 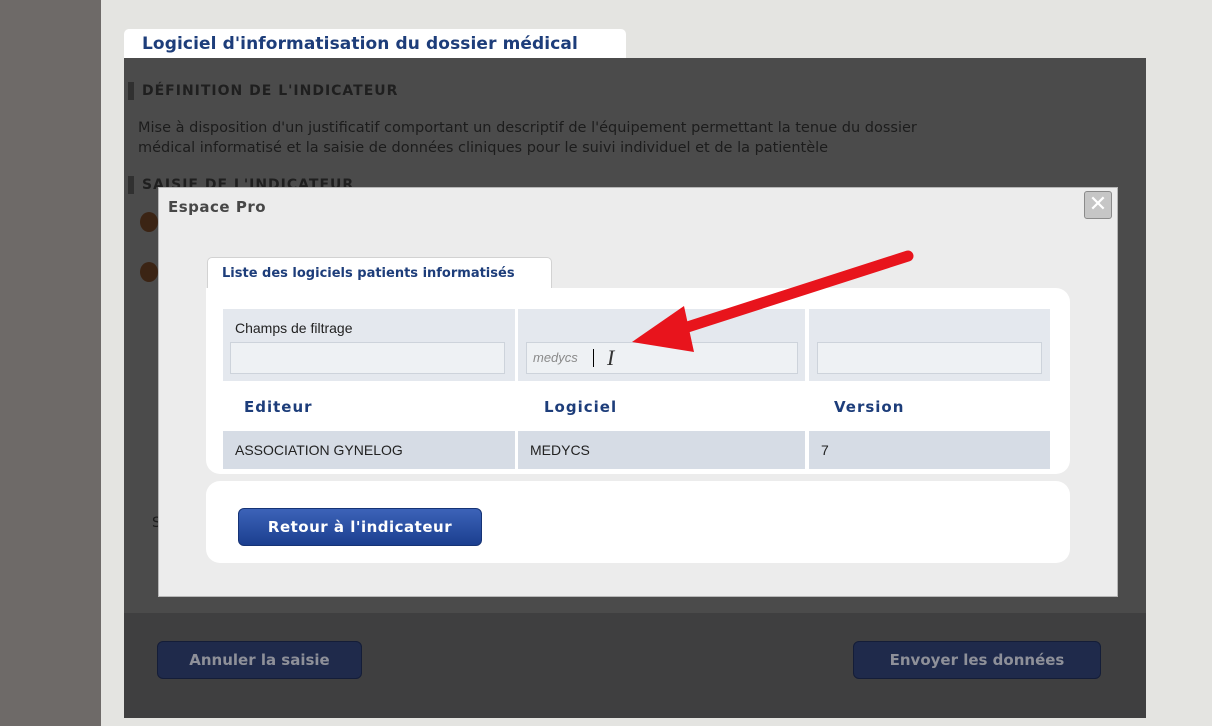 What do you see at coordinates (773, 301) in the screenshot?
I see `annotation-arrow-icon` at bounding box center [773, 301].